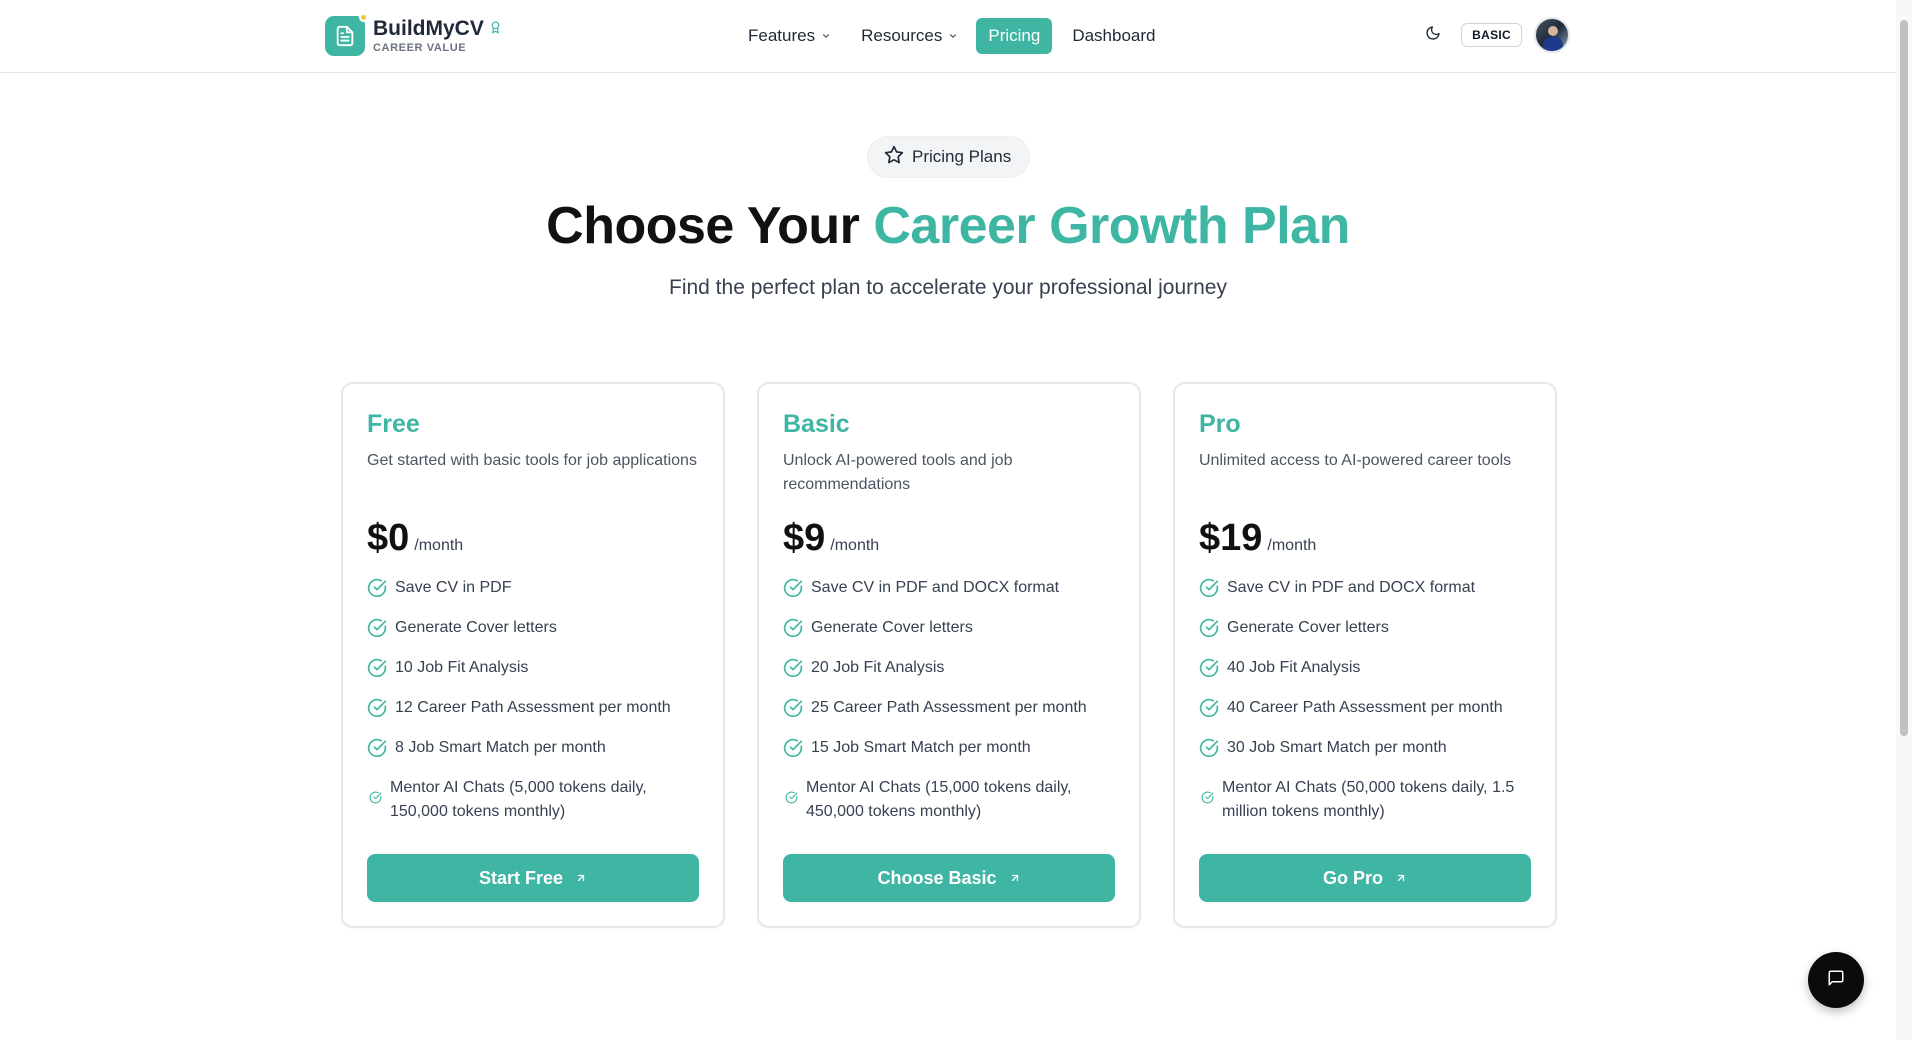 This screenshot has width=1912, height=1040. Describe the element at coordinates (1014, 36) in the screenshot. I see `nav-pricing: Pricing` at that location.